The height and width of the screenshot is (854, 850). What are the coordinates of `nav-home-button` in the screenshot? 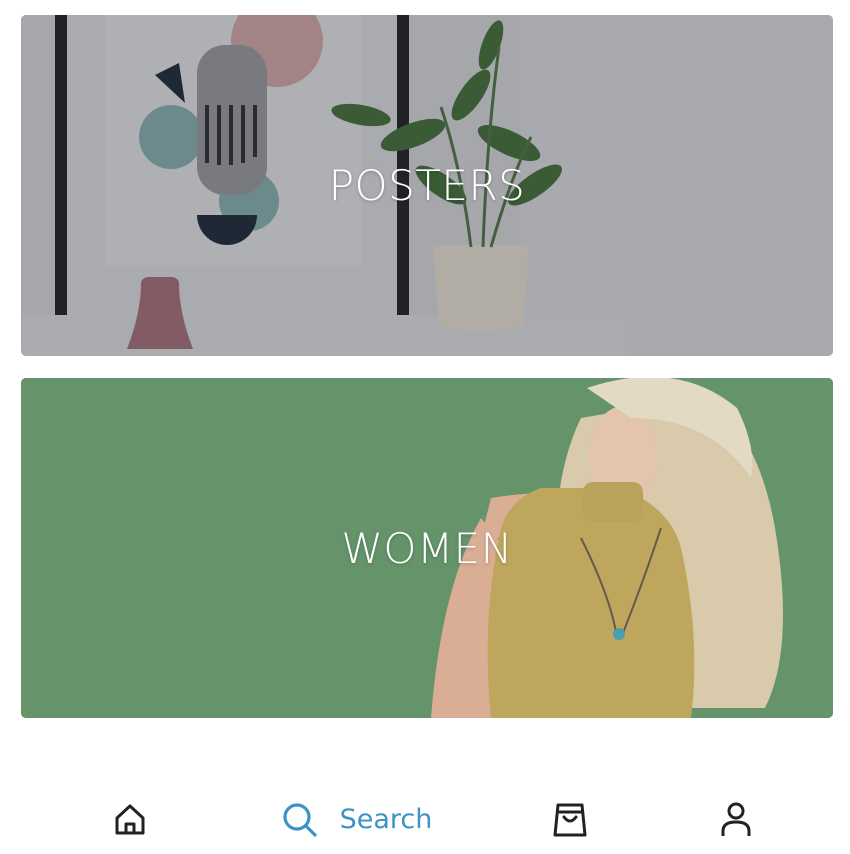 It's located at (130, 819).